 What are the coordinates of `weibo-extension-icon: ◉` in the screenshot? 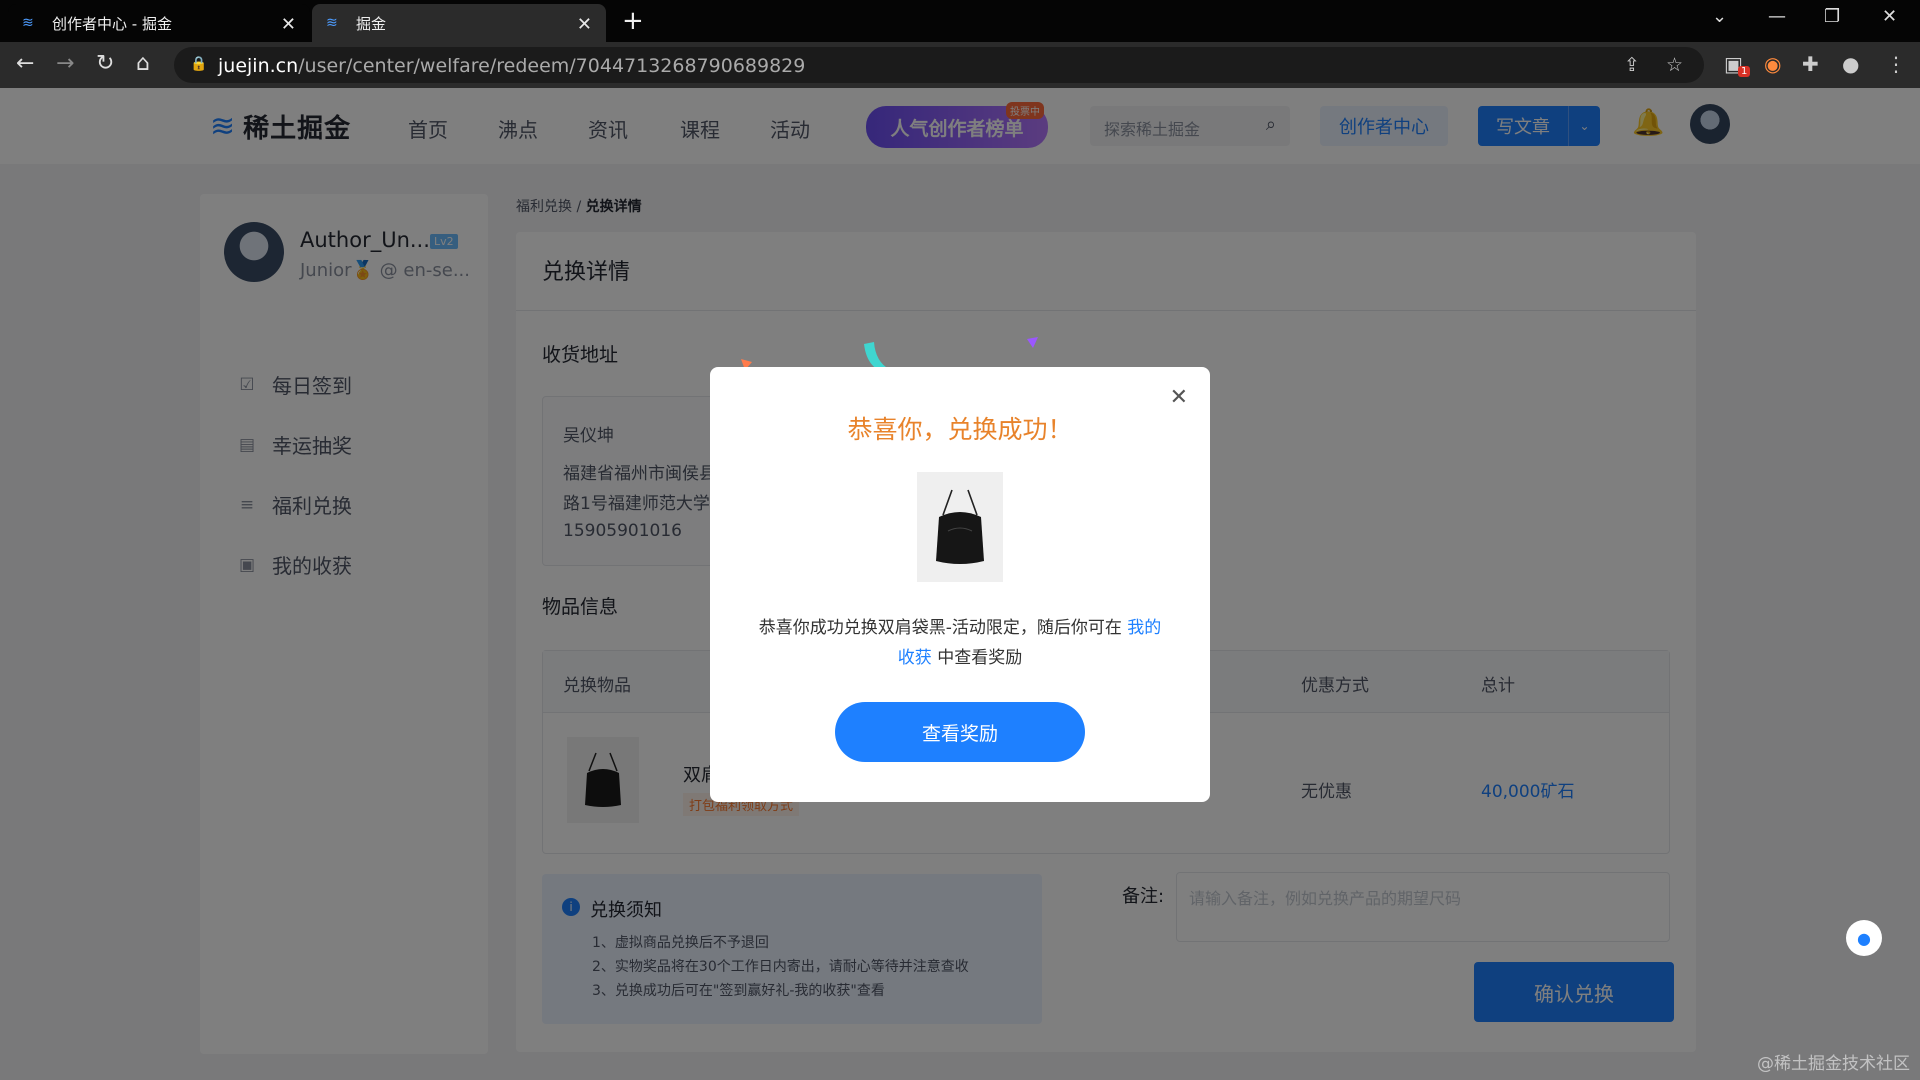 It's located at (1772, 64).